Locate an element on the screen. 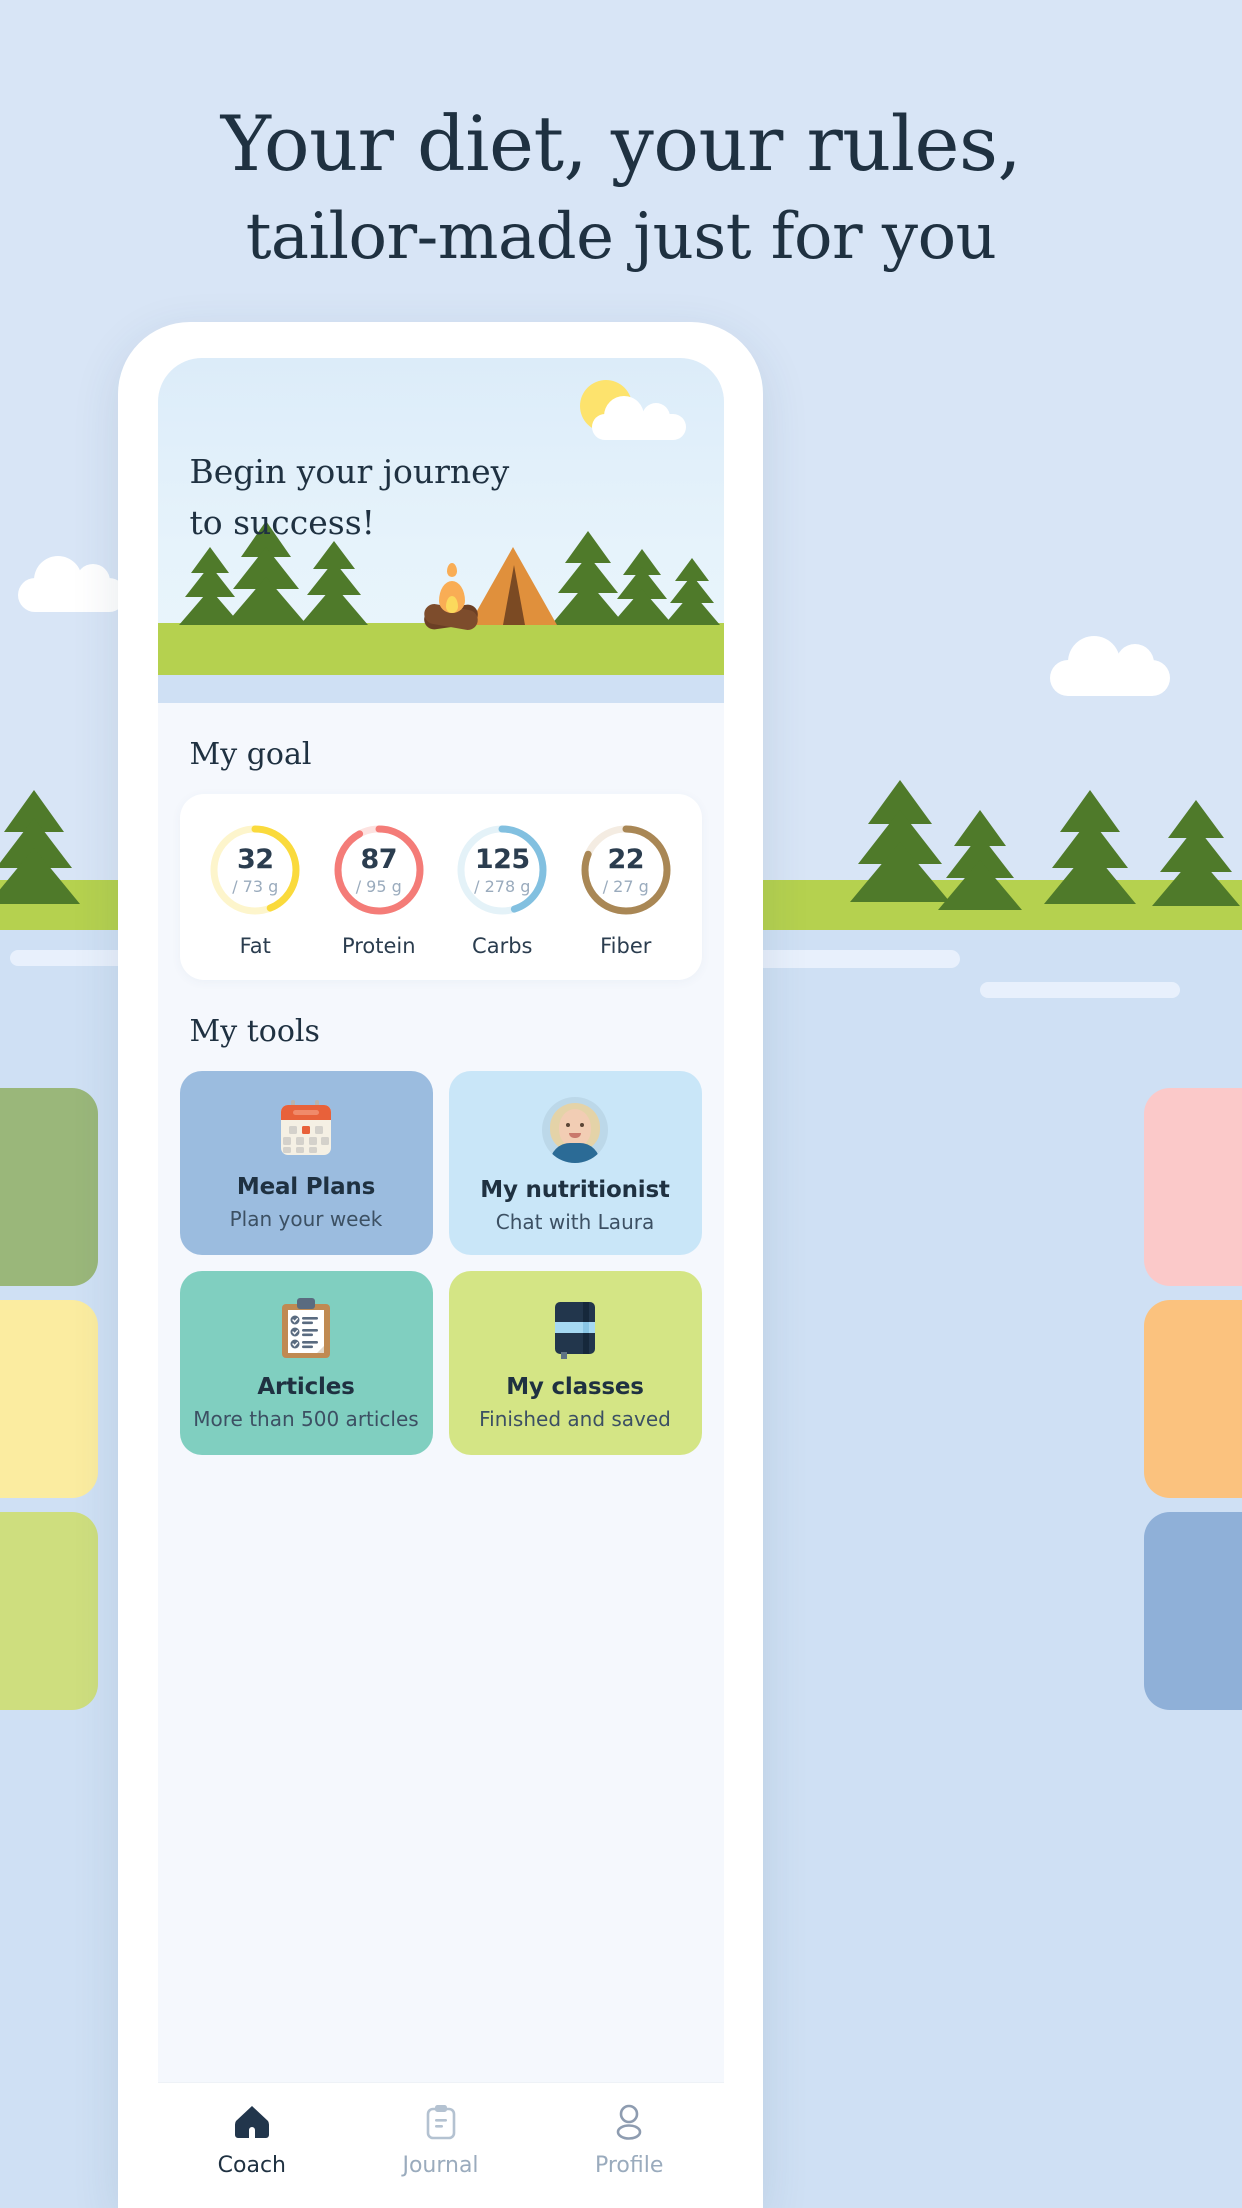  person-icon is located at coordinates (629, 2122).